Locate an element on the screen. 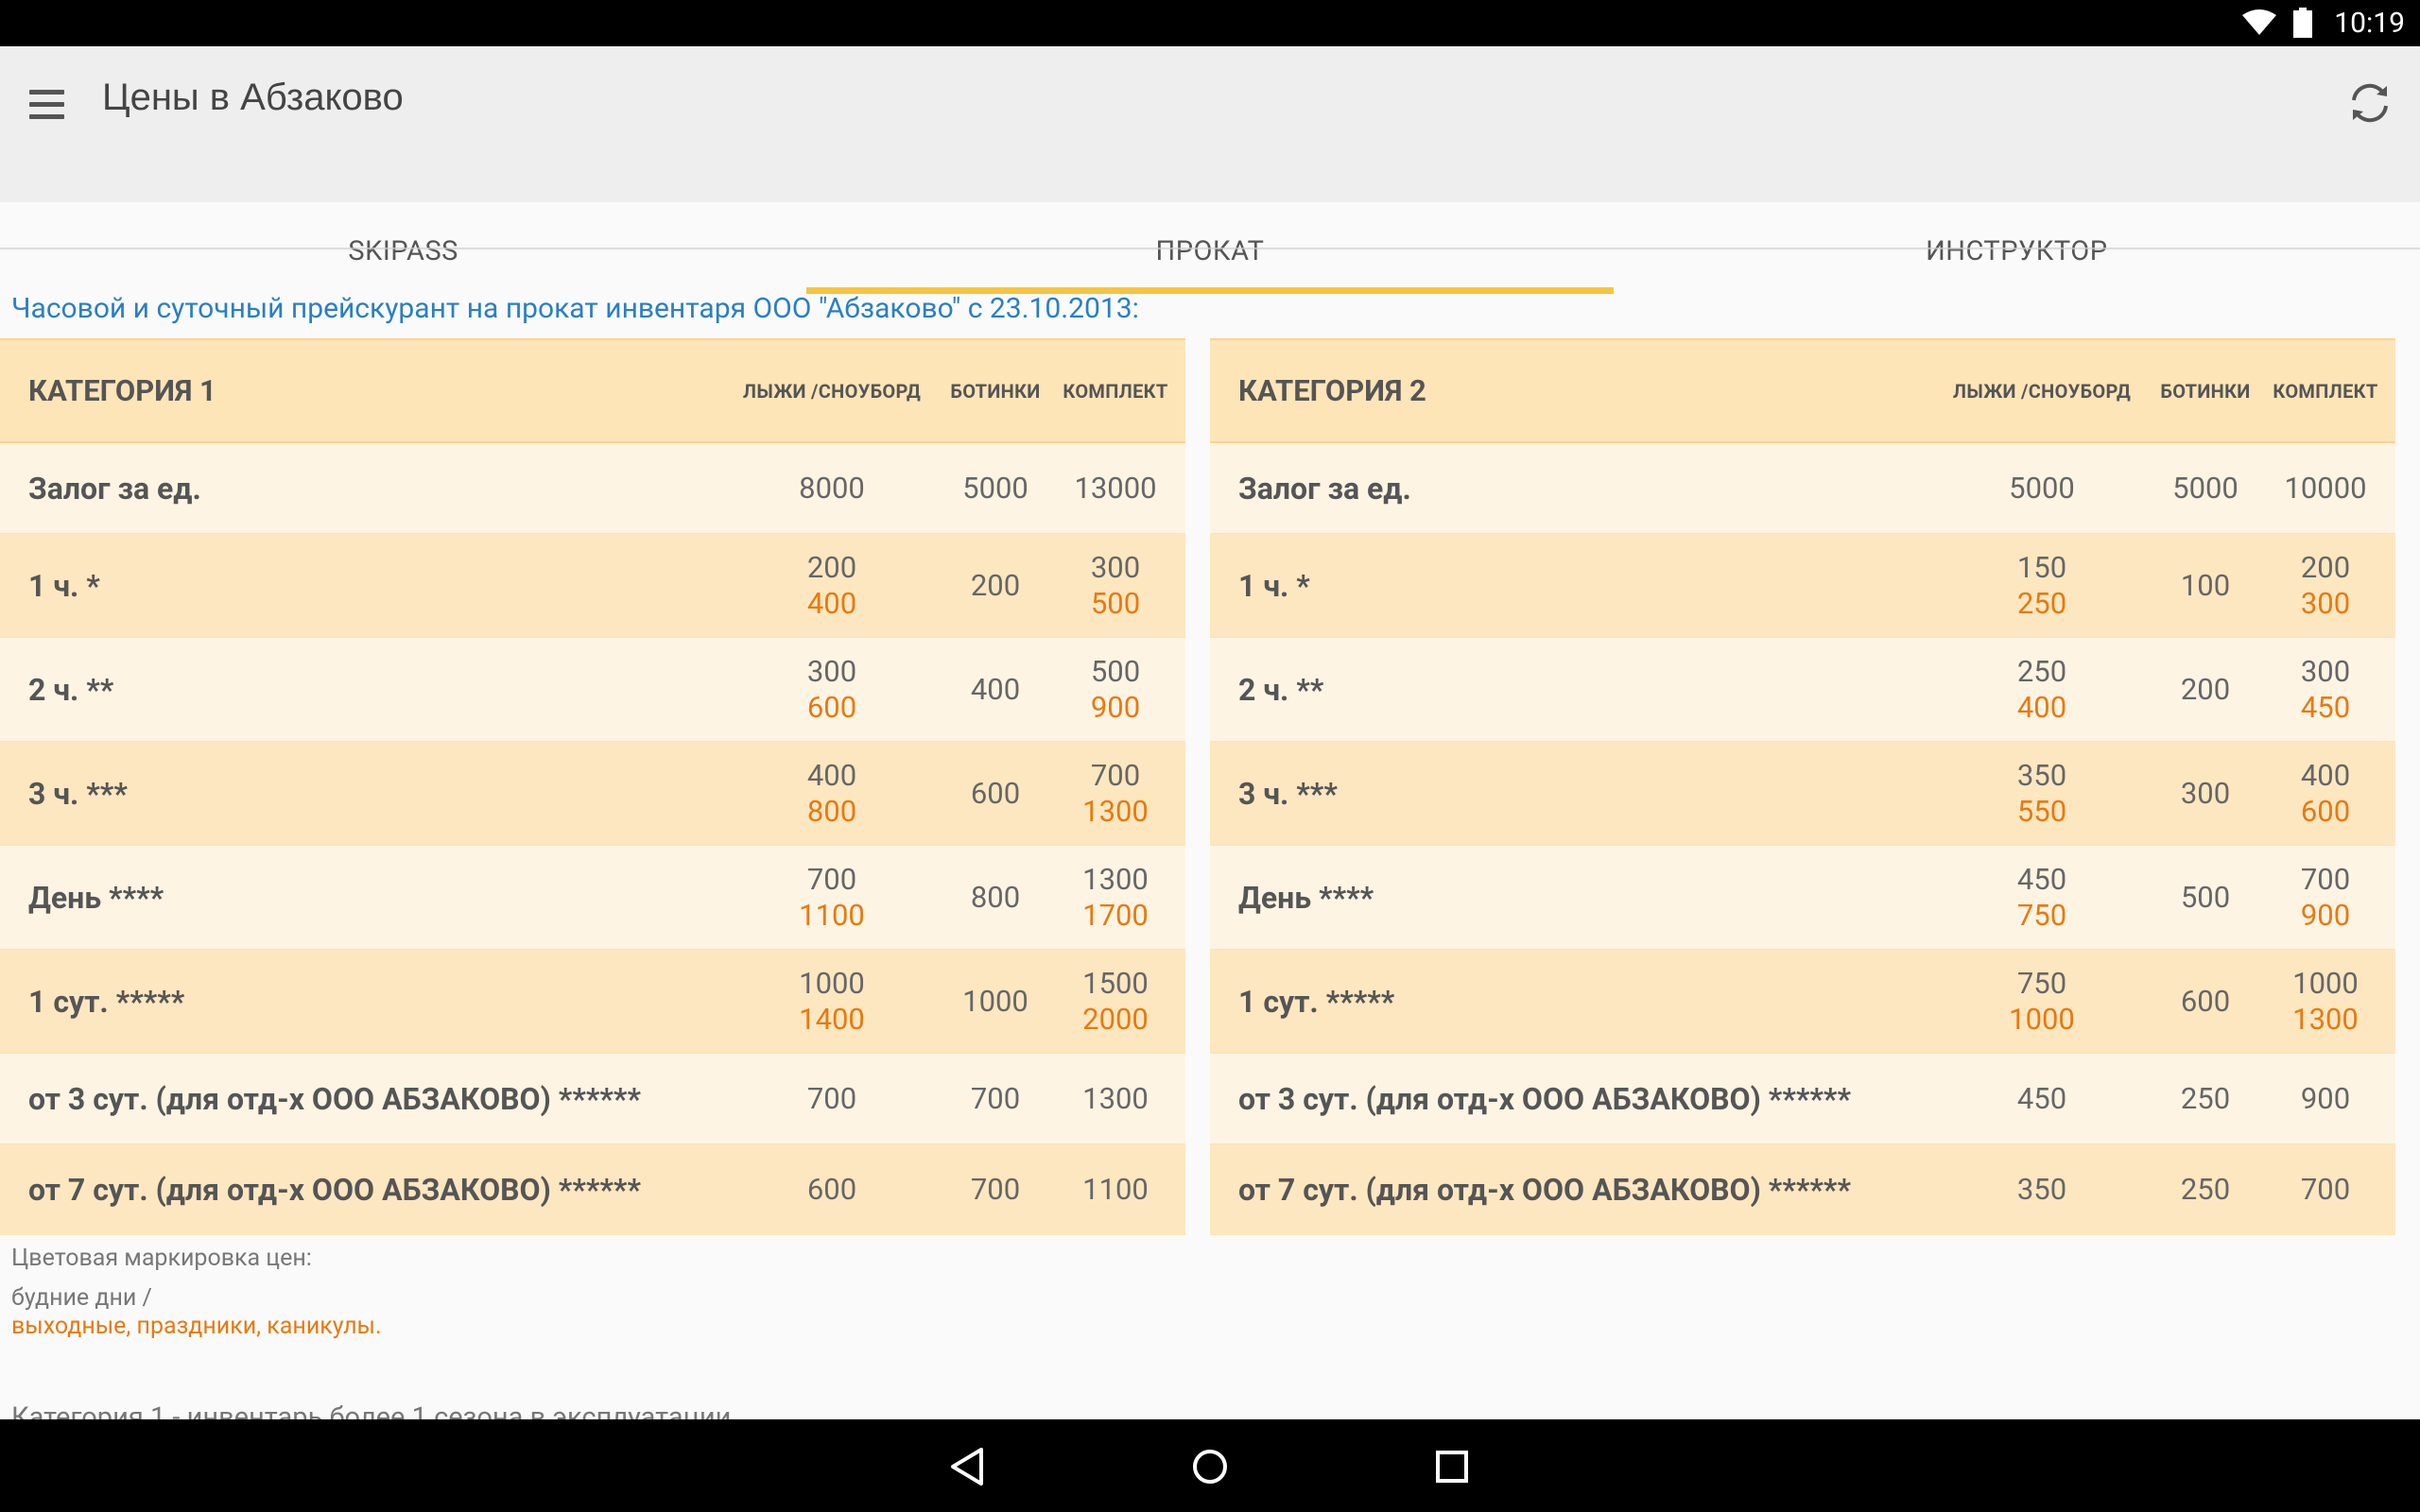  skis-price-weekend: 1100 is located at coordinates (832, 915).